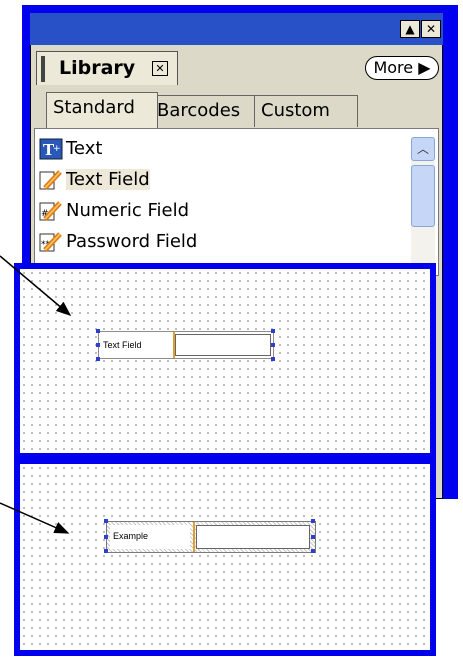 This screenshot has width=463, height=658. Describe the element at coordinates (36, 394) in the screenshot. I see `callout-arrows` at that location.